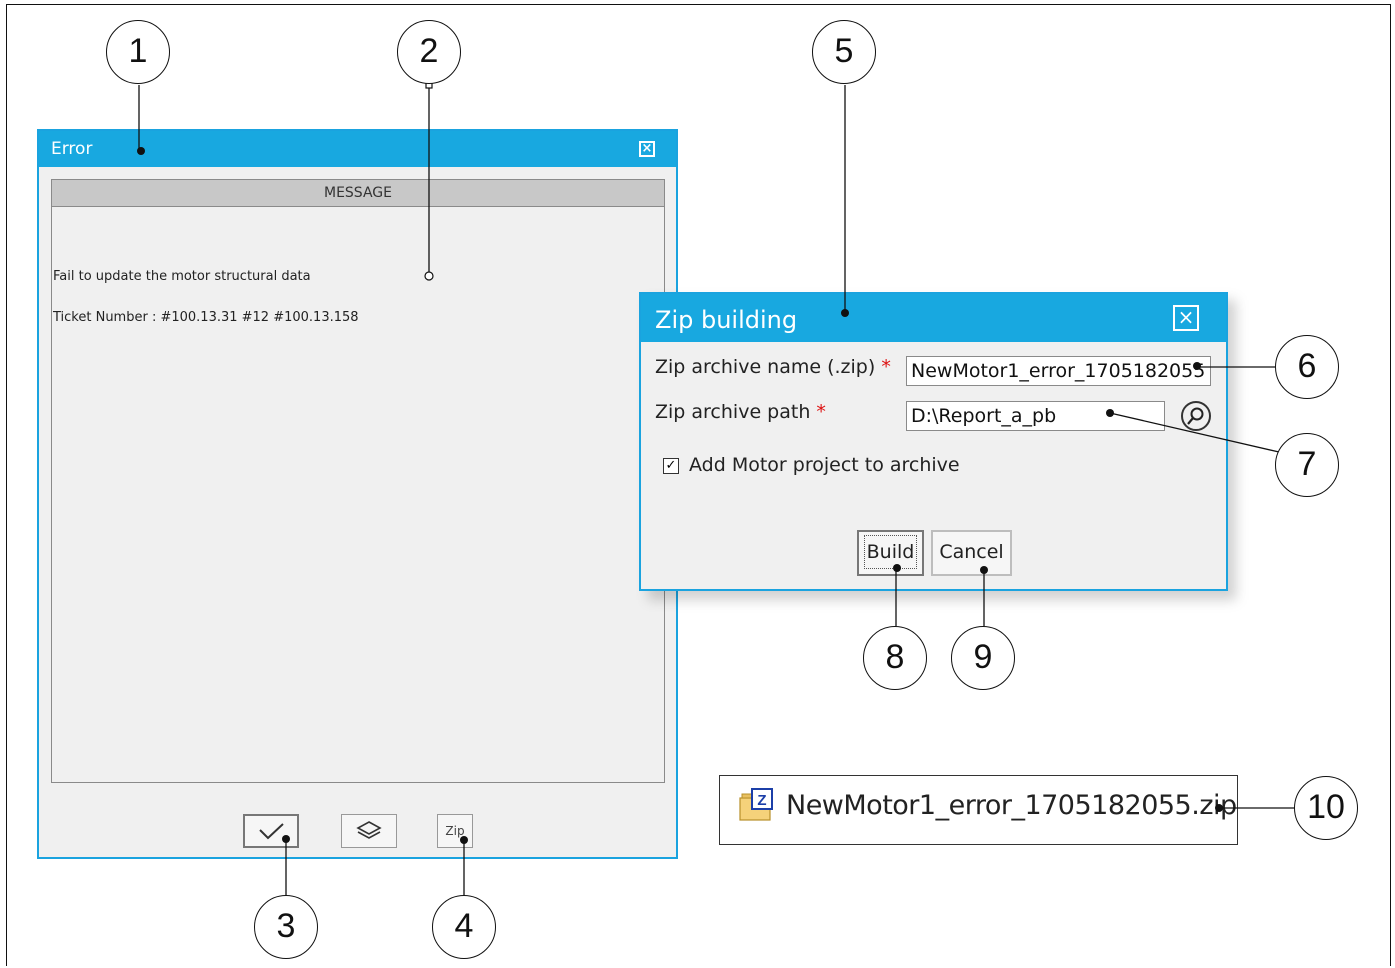 This screenshot has width=1395, height=968. I want to click on callout-3: 3, so click(286, 927).